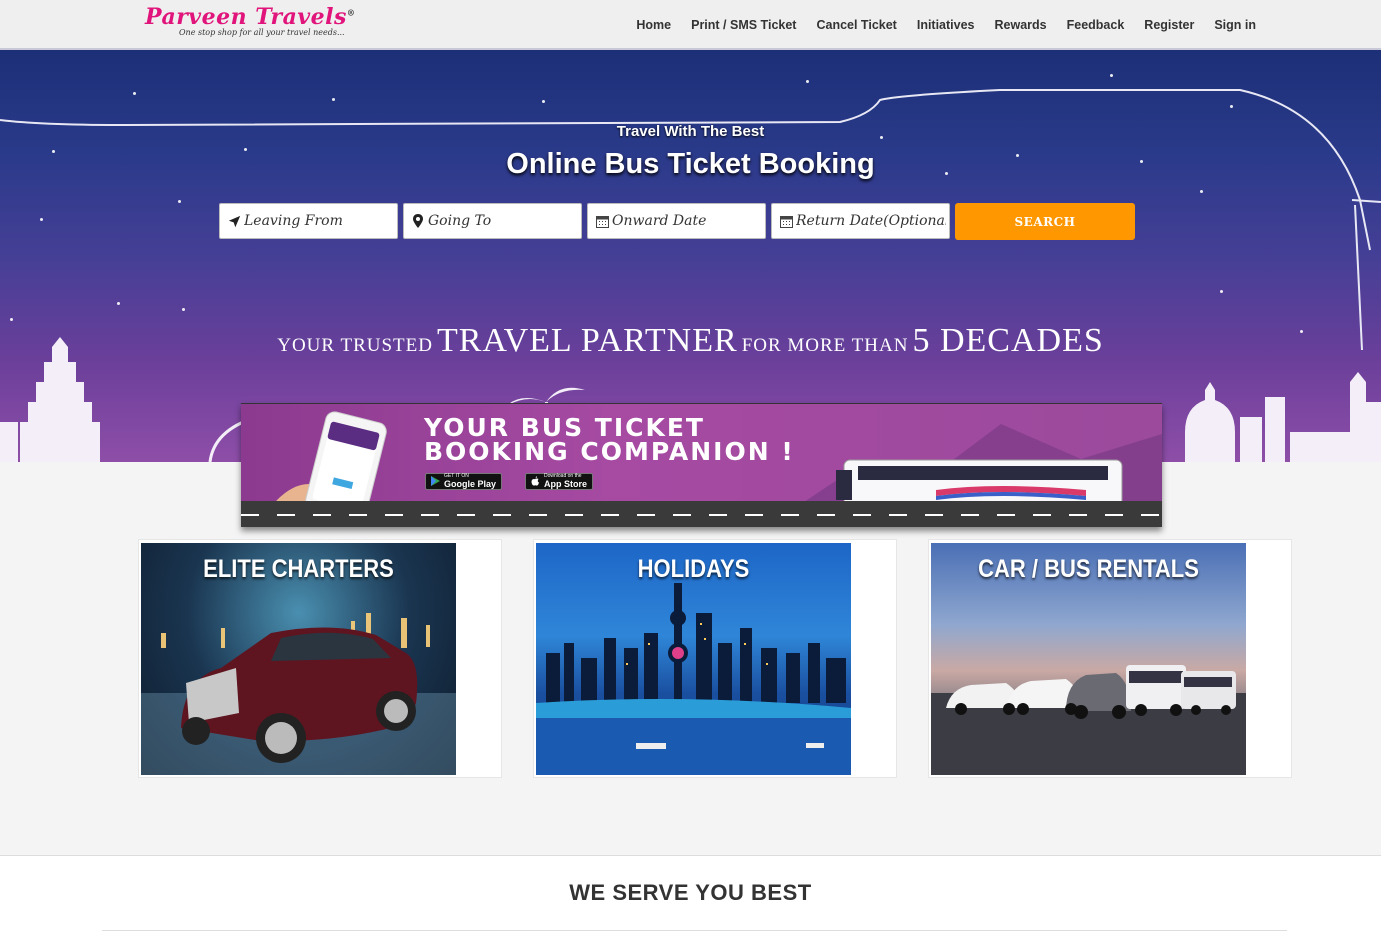 Image resolution: width=1381 pixels, height=947 pixels. What do you see at coordinates (1088, 659) in the screenshot?
I see `car-bus-rentals-image: CAR / BUS RENTALS` at bounding box center [1088, 659].